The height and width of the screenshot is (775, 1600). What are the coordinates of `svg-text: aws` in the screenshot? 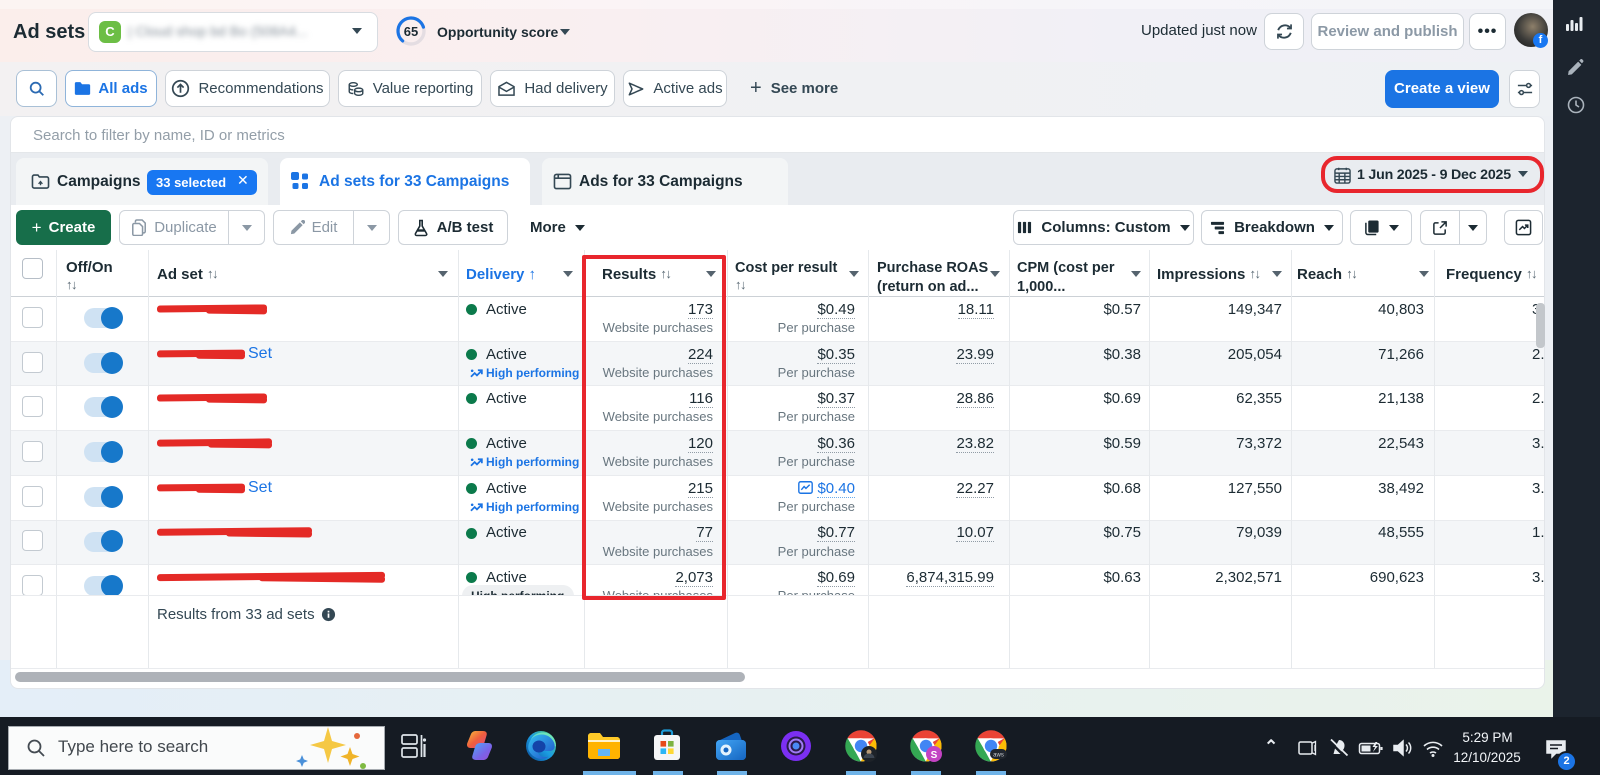 It's located at (998, 756).